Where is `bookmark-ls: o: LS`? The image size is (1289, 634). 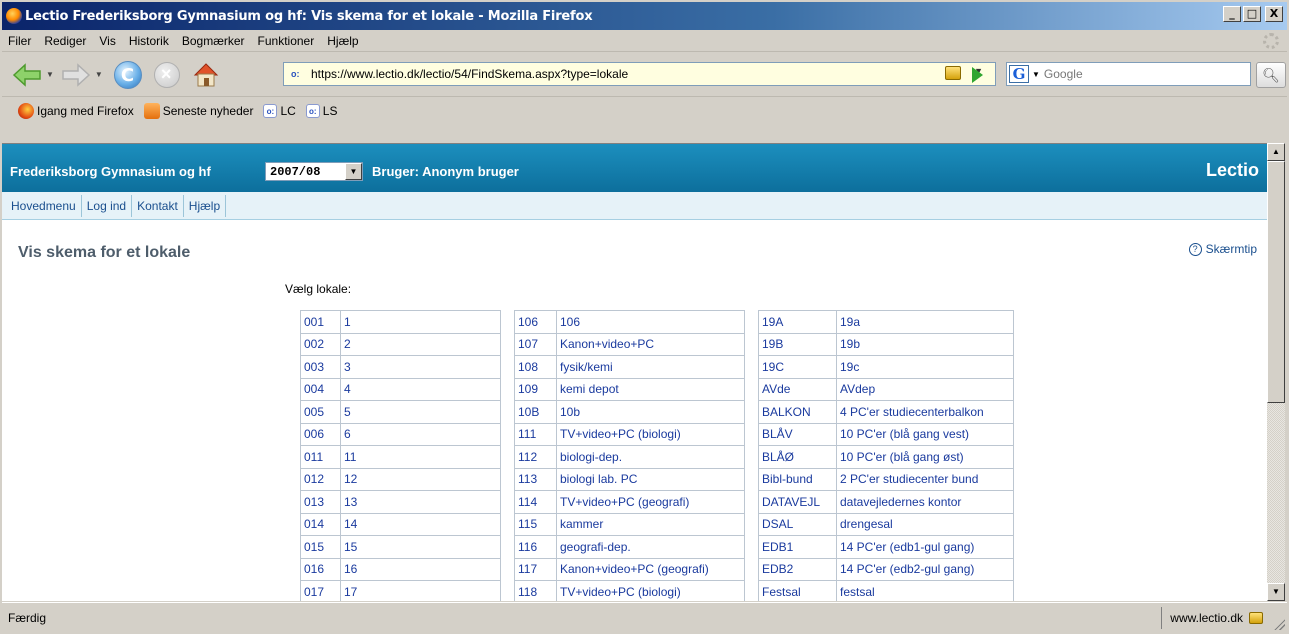
bookmark-ls: o: LS is located at coordinates (321, 111).